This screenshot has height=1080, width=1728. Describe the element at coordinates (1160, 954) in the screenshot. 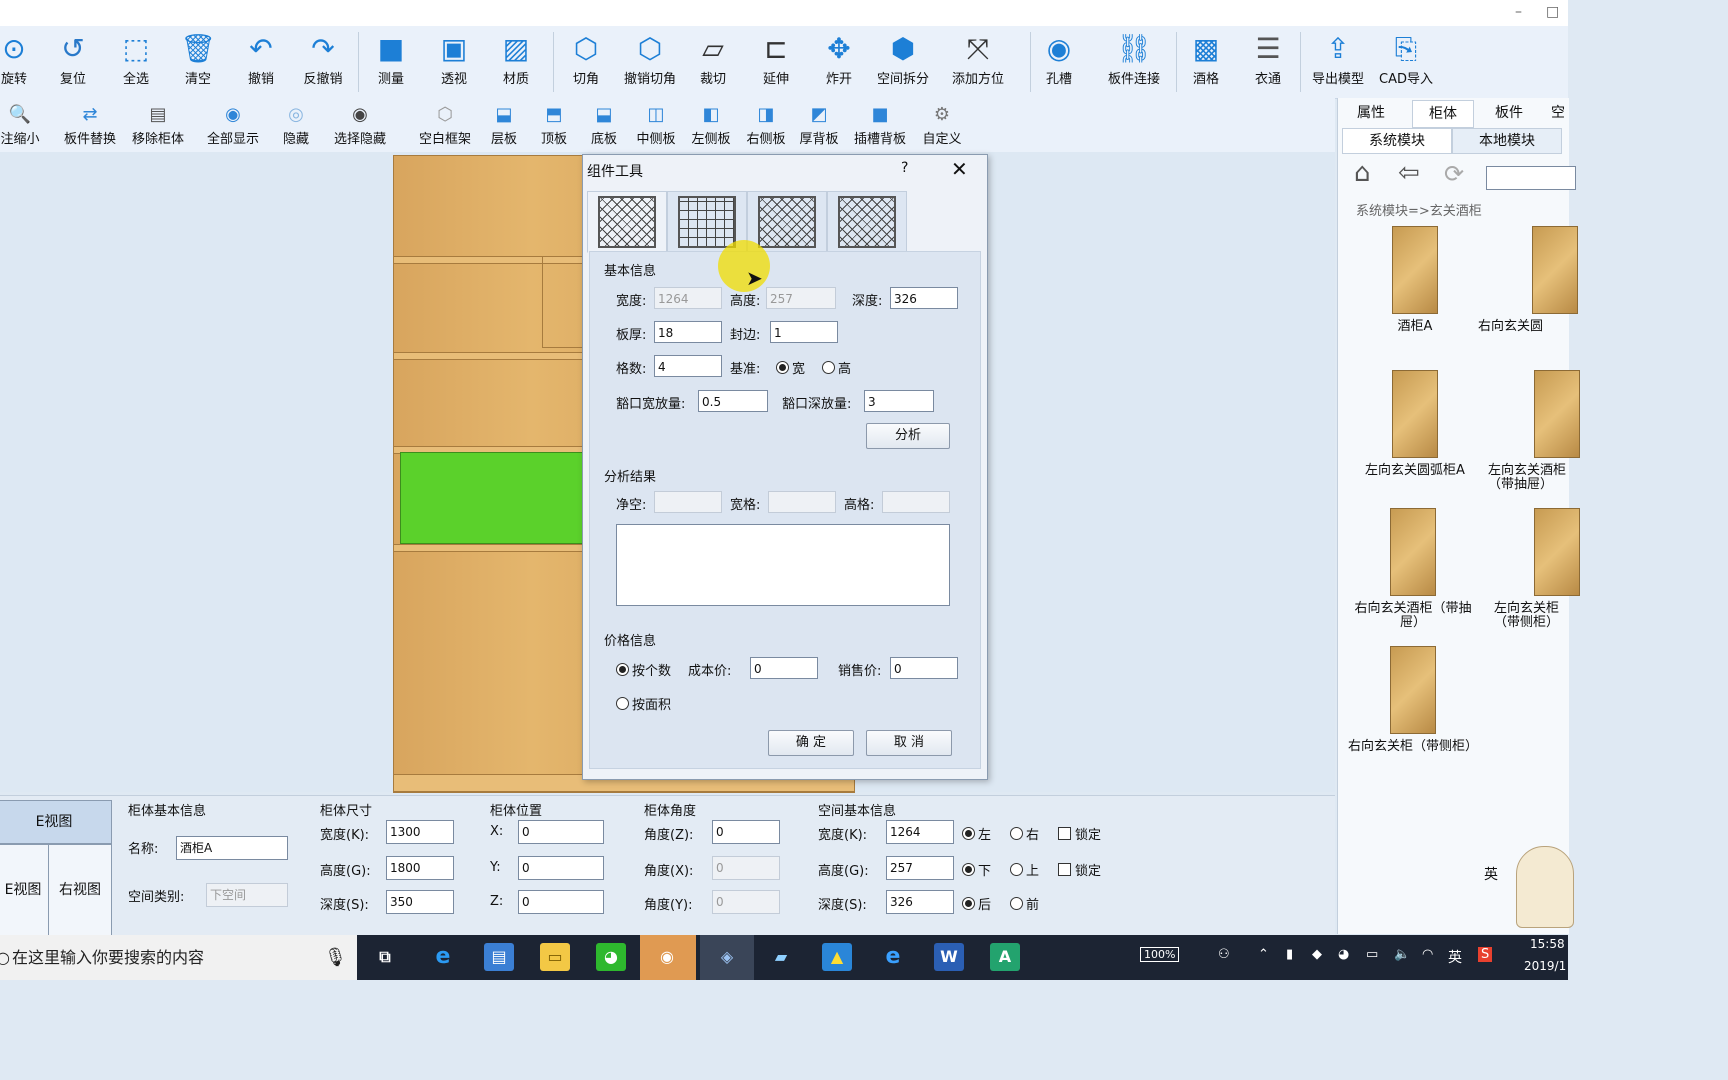

I see `battery-indicator: 100%` at that location.